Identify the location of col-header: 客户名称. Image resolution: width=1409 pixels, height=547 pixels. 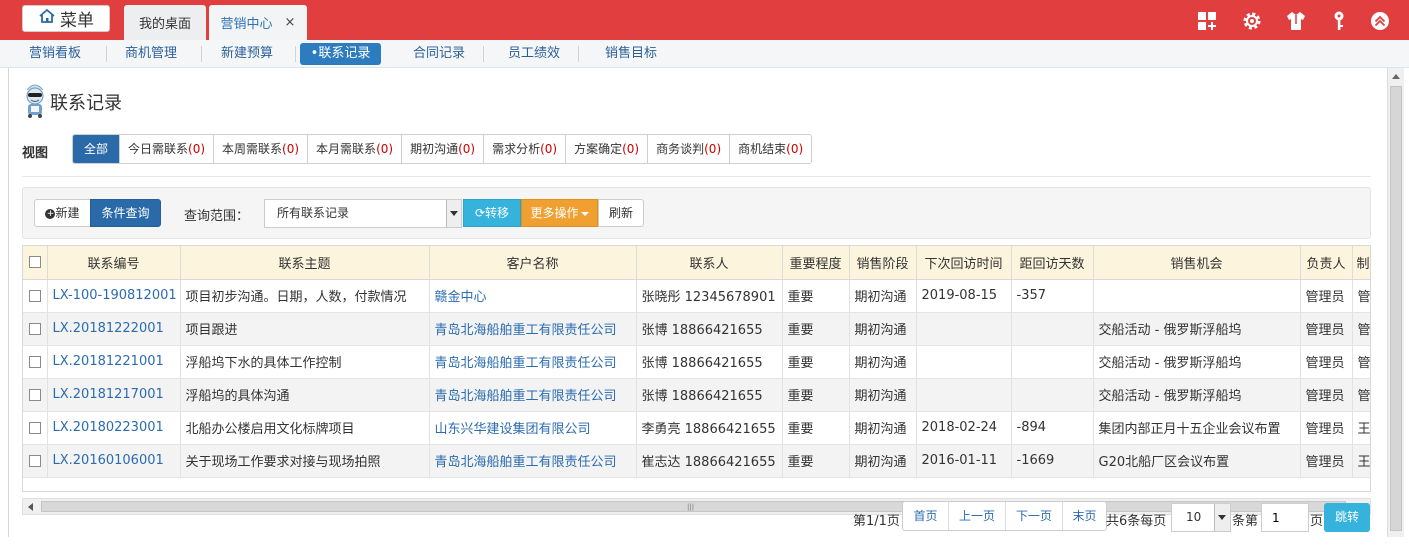
(533, 263).